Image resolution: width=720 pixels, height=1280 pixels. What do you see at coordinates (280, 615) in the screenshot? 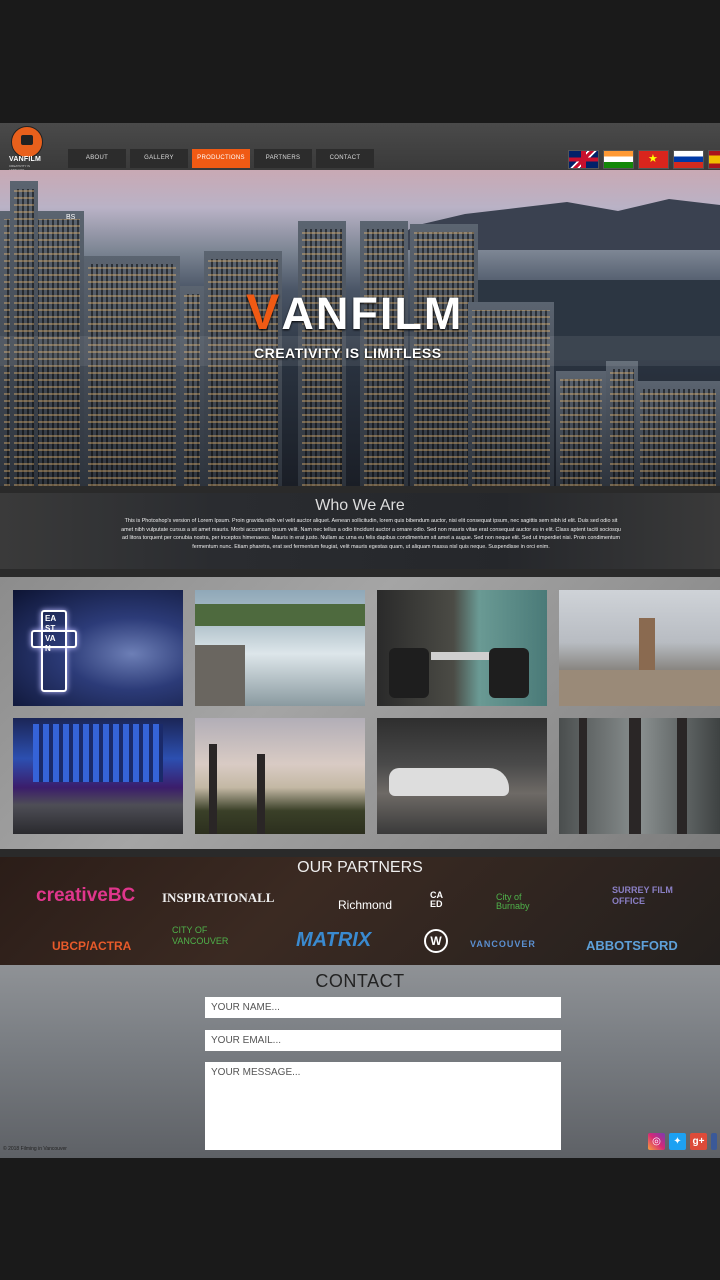
I see `forest-shoreline` at bounding box center [280, 615].